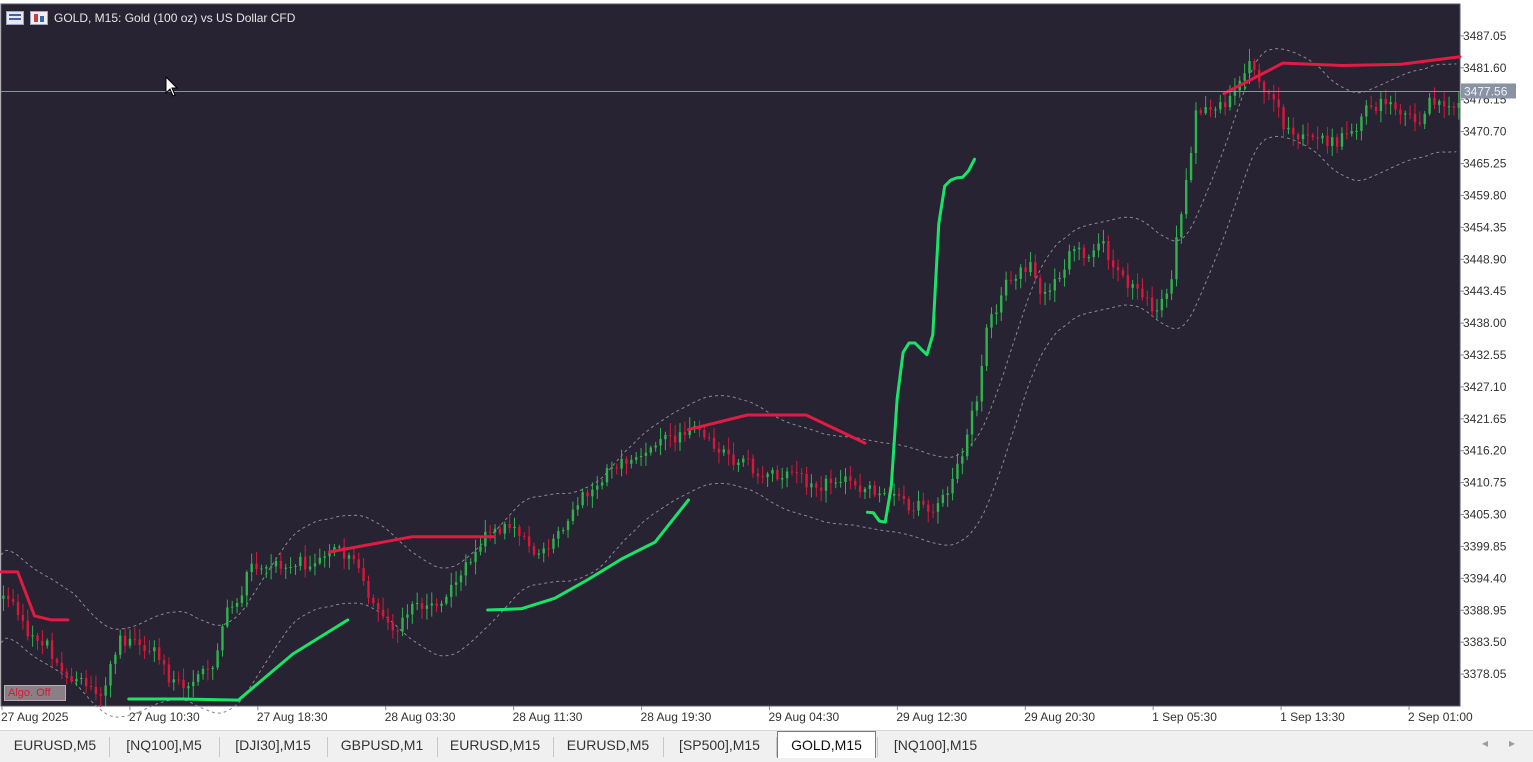  What do you see at coordinates (1485, 743) in the screenshot?
I see `tab-scroll-left-icon: ◂` at bounding box center [1485, 743].